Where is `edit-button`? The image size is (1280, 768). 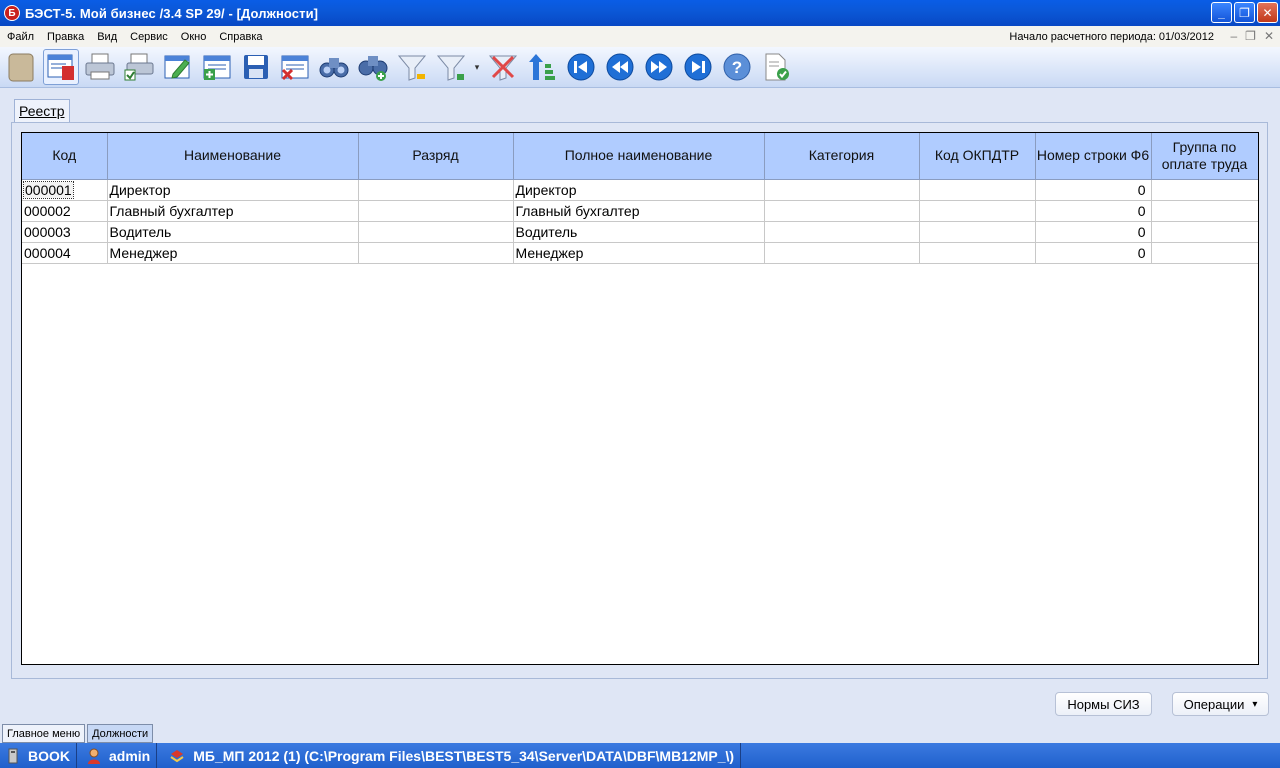
edit-button is located at coordinates (178, 67).